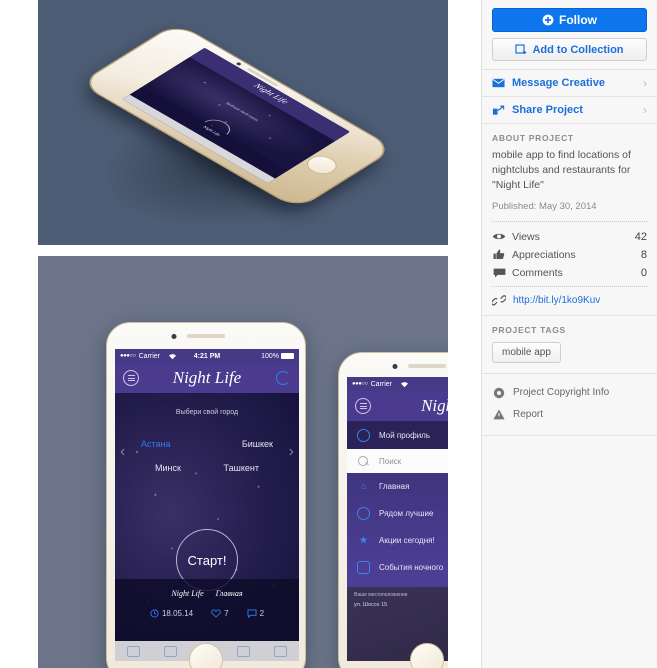  What do you see at coordinates (170, 651) in the screenshot?
I see `tab-icon-tag` at bounding box center [170, 651].